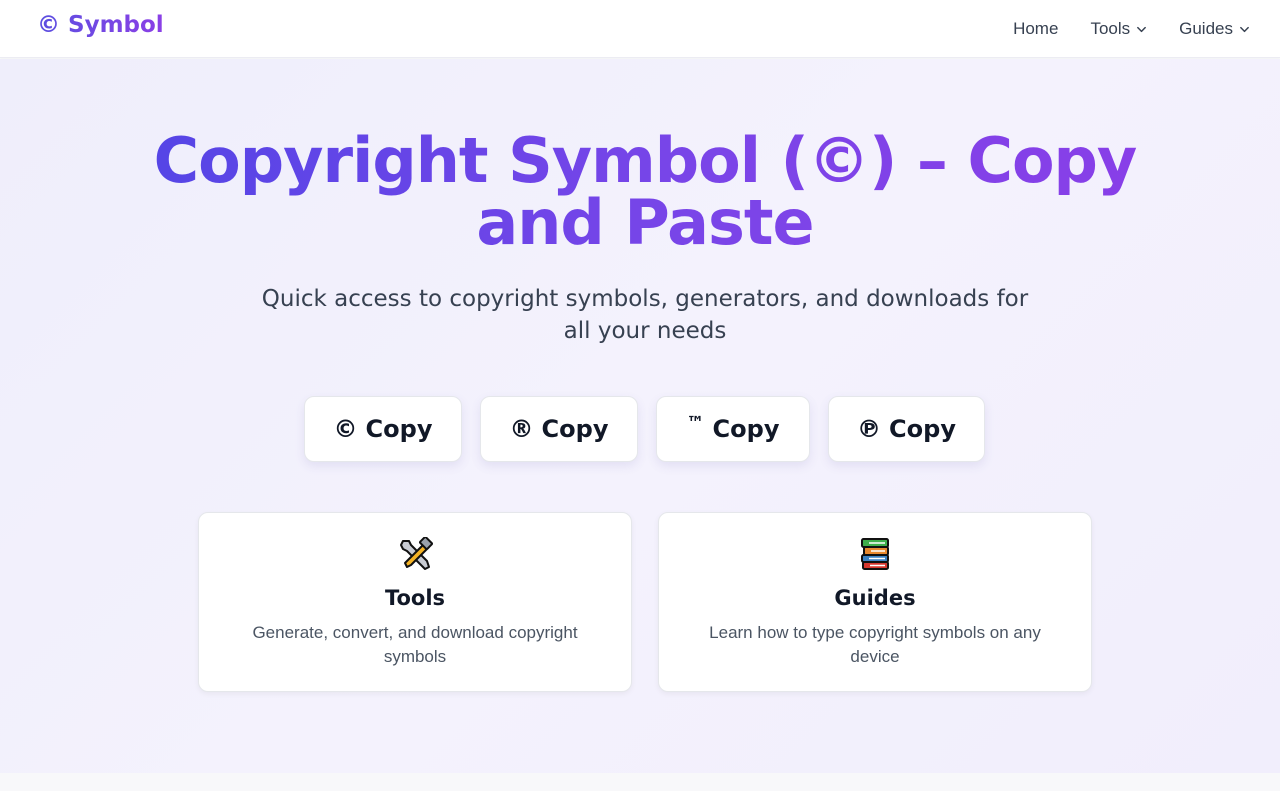 This screenshot has height=791, width=1280. I want to click on copy-copyright-button: © Copy, so click(383, 429).